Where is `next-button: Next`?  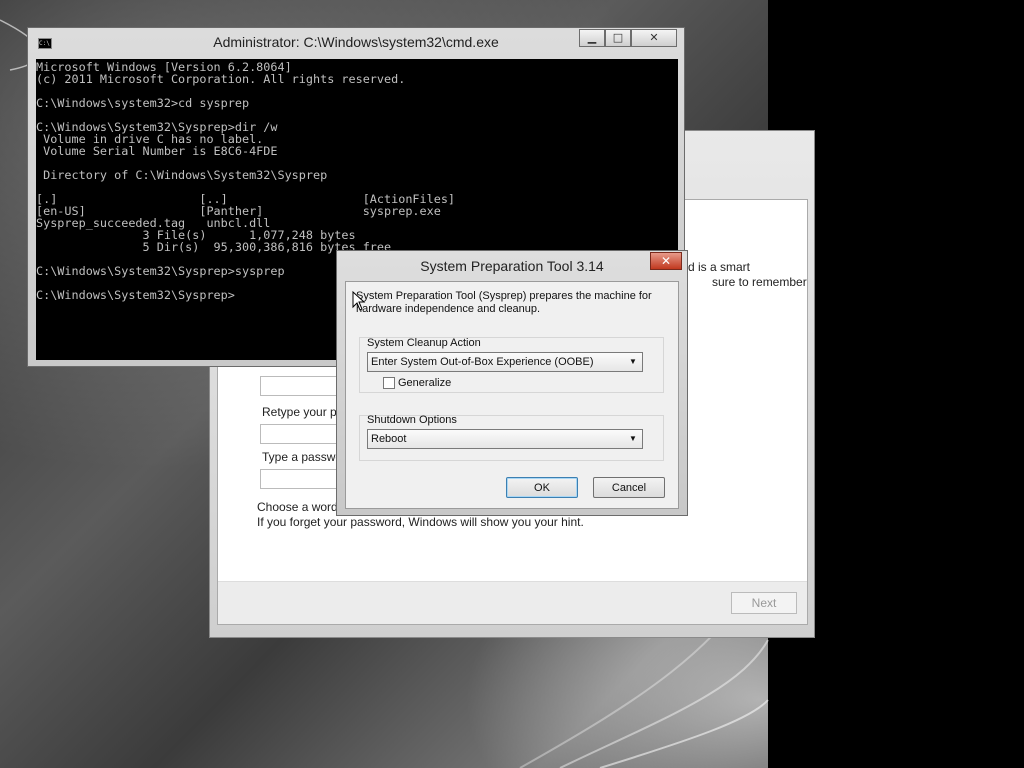
next-button: Next is located at coordinates (764, 603).